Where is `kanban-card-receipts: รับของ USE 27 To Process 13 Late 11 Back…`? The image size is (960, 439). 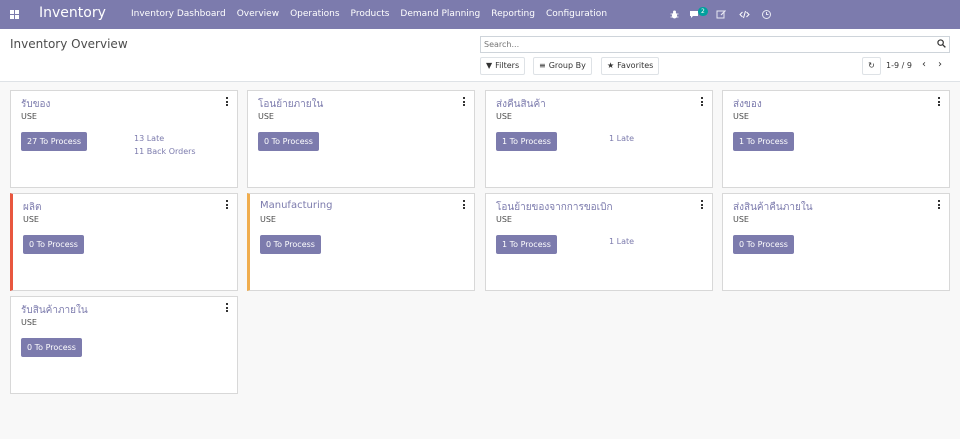
kanban-card-receipts: รับของ USE 27 To Process 13 Late 11 Back… is located at coordinates (124, 139).